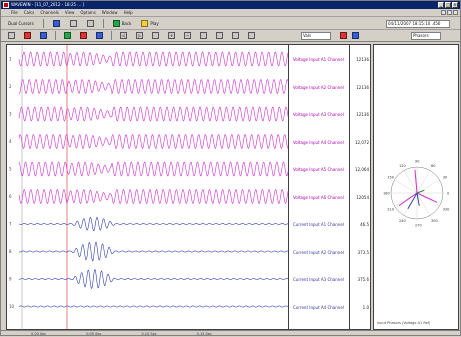 The height and width of the screenshot is (337, 461). What do you see at coordinates (441, 5) in the screenshot?
I see `minimize-button: _` at bounding box center [441, 5].